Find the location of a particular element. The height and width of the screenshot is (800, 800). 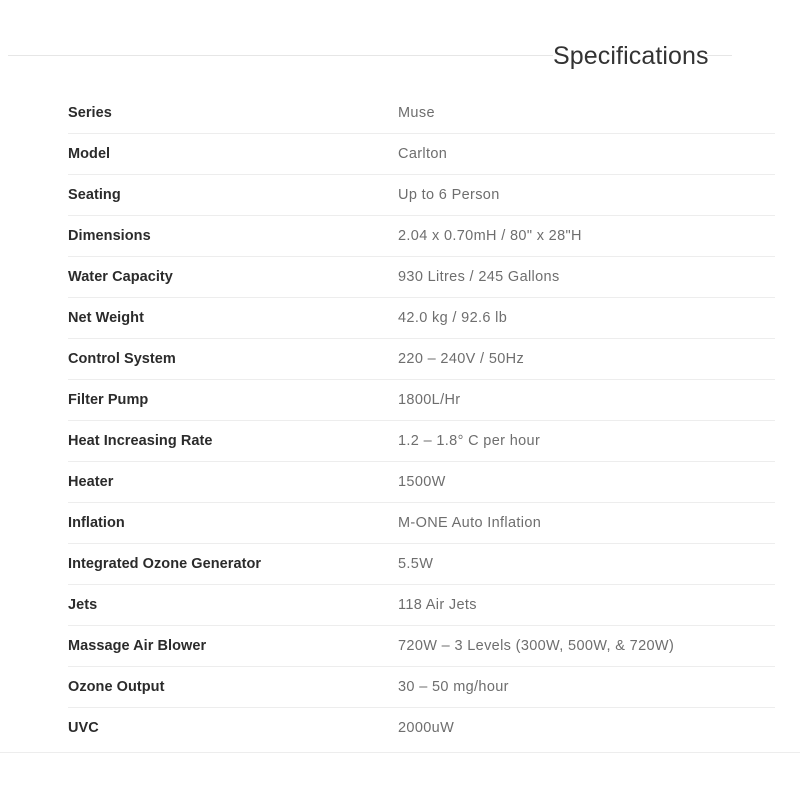

spec-label: Ozone Output is located at coordinates (116, 687).